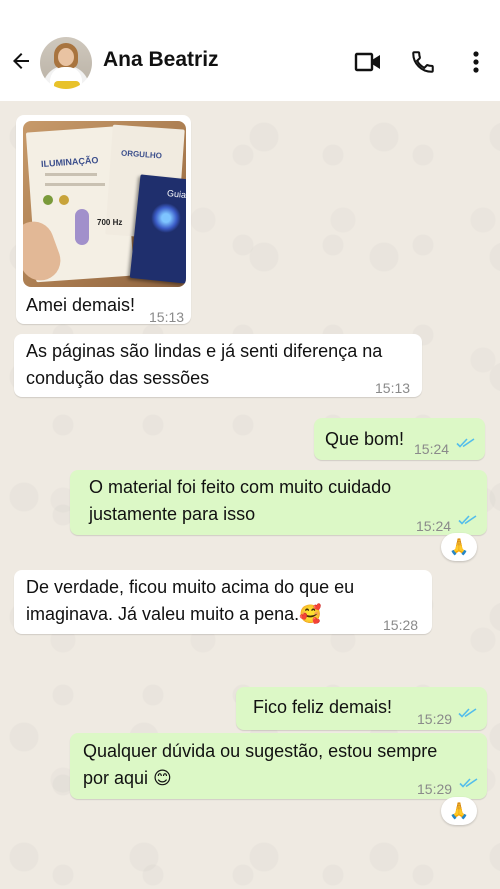 This screenshot has width=500, height=889. What do you see at coordinates (365, 439) in the screenshot?
I see `message-text: Que bom!` at bounding box center [365, 439].